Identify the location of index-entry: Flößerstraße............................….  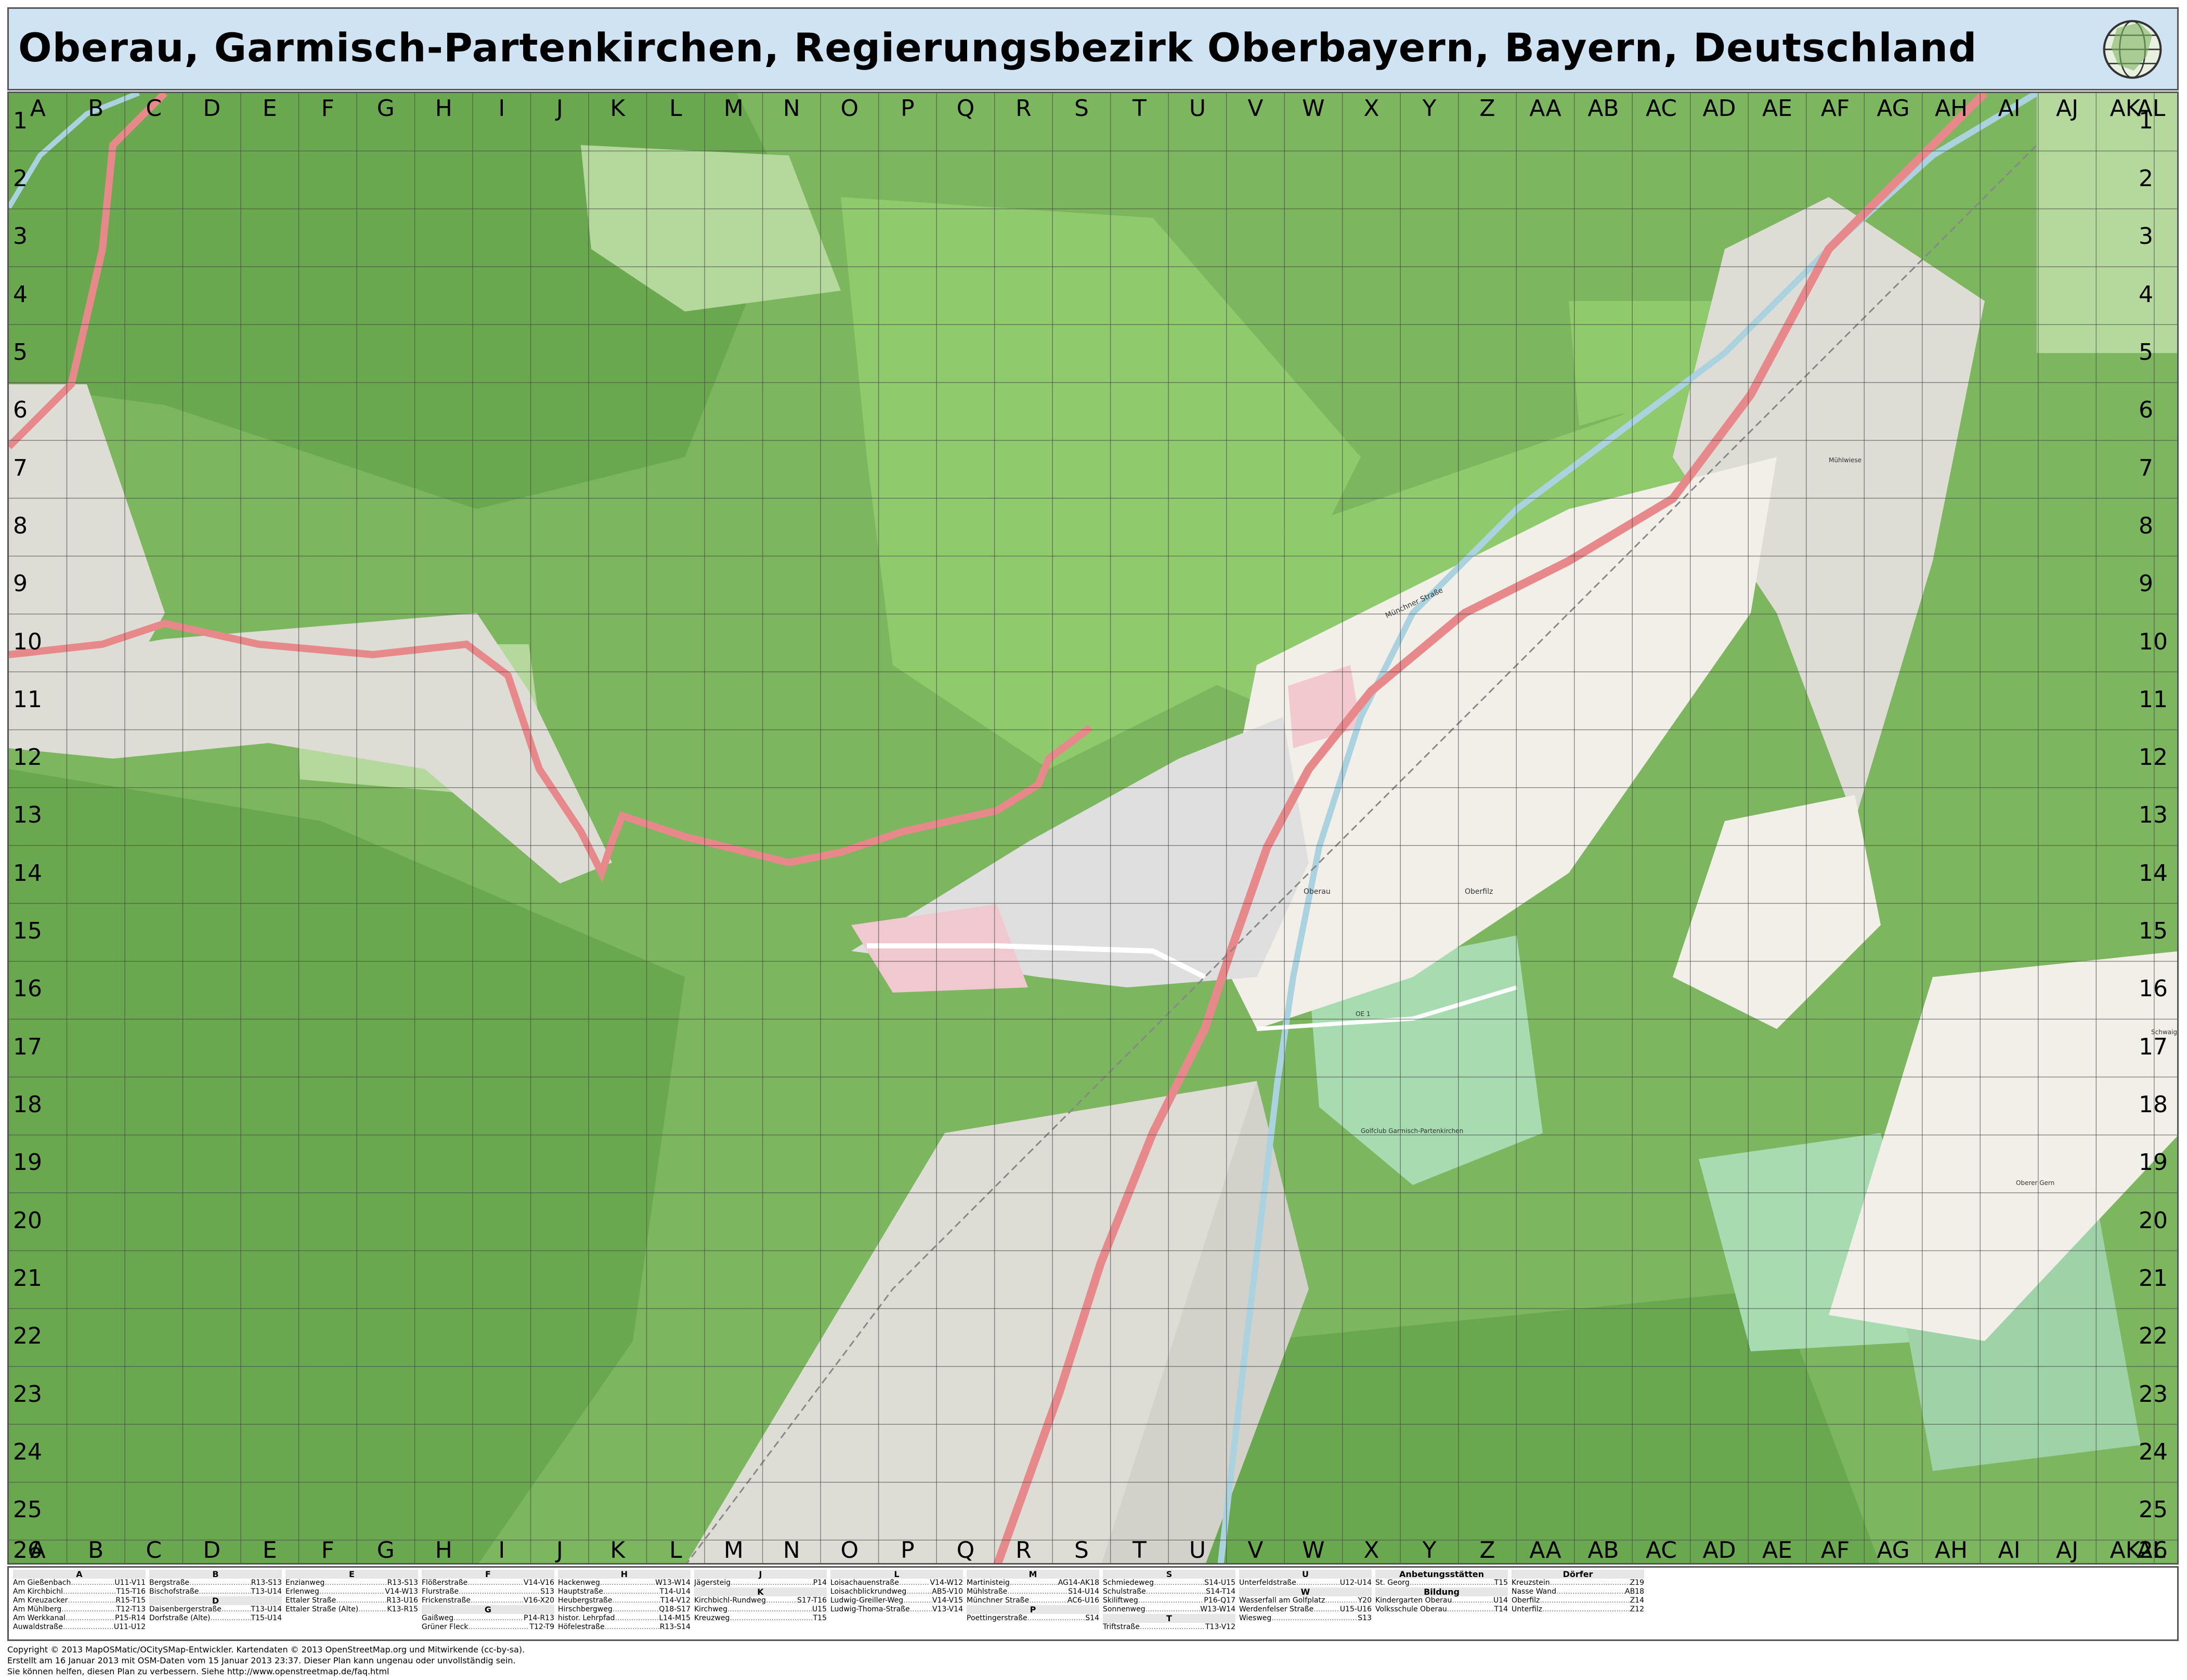
(488, 1583).